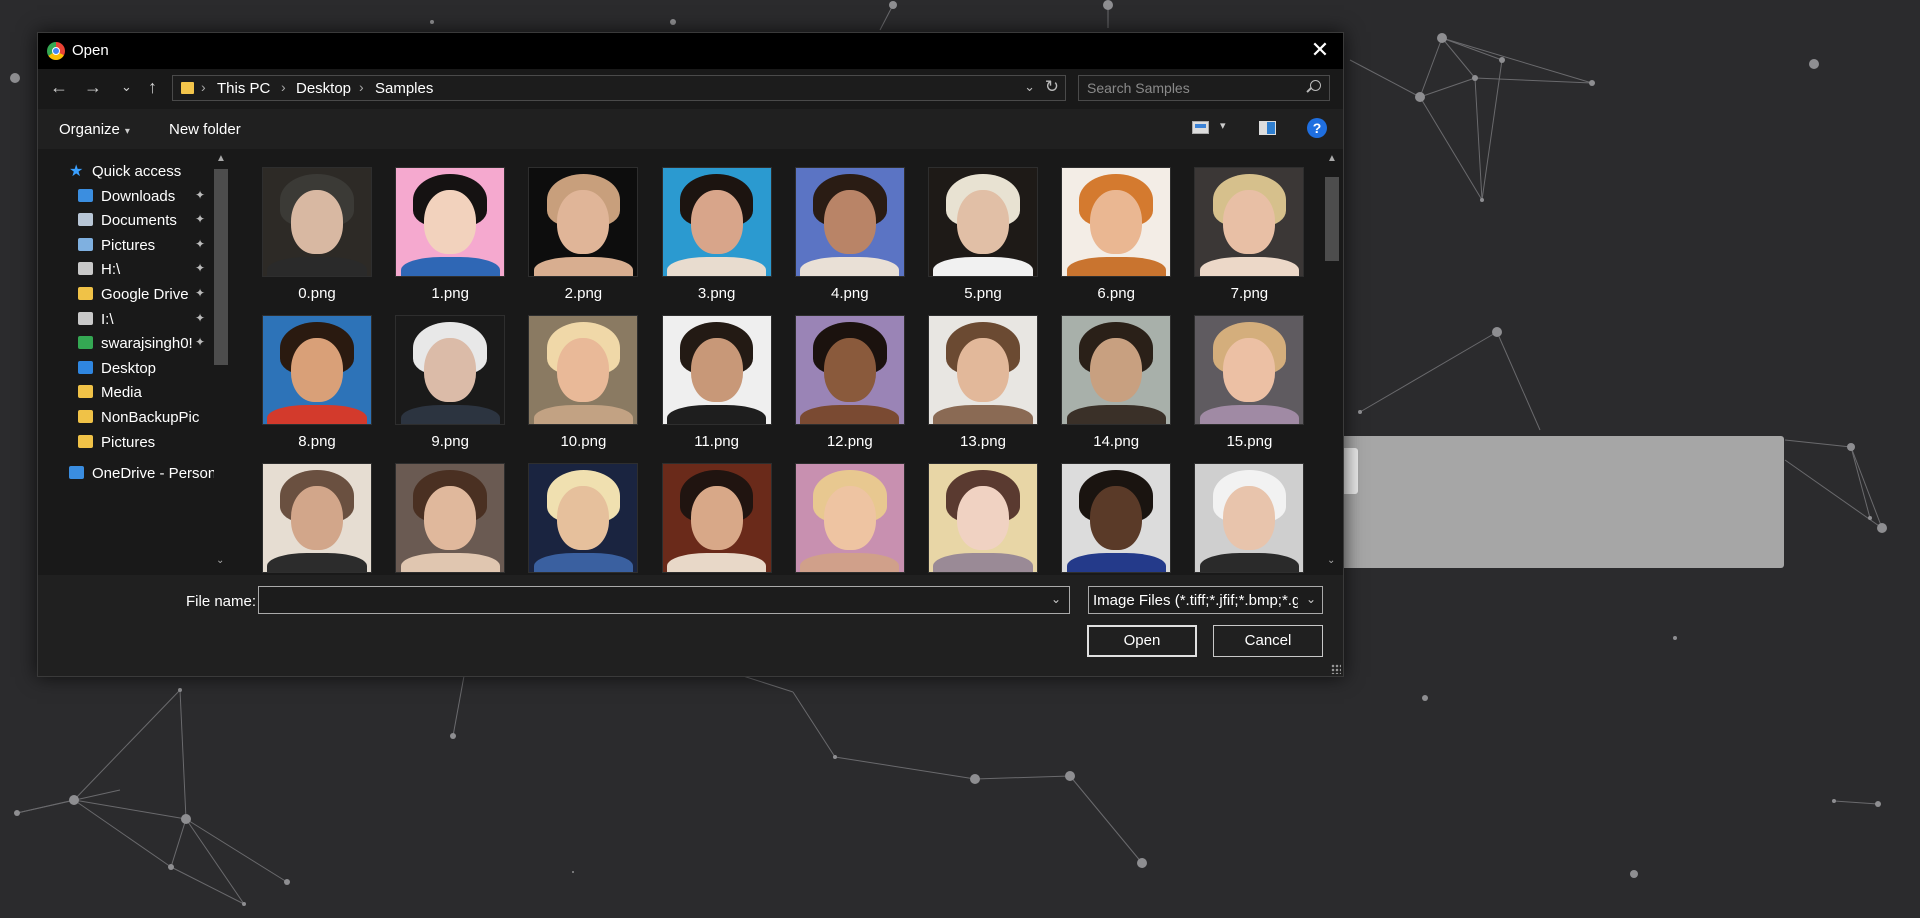 The width and height of the screenshot is (1920, 918). Describe the element at coordinates (89, 129) in the screenshot. I see `organize-label: Organize` at that location.